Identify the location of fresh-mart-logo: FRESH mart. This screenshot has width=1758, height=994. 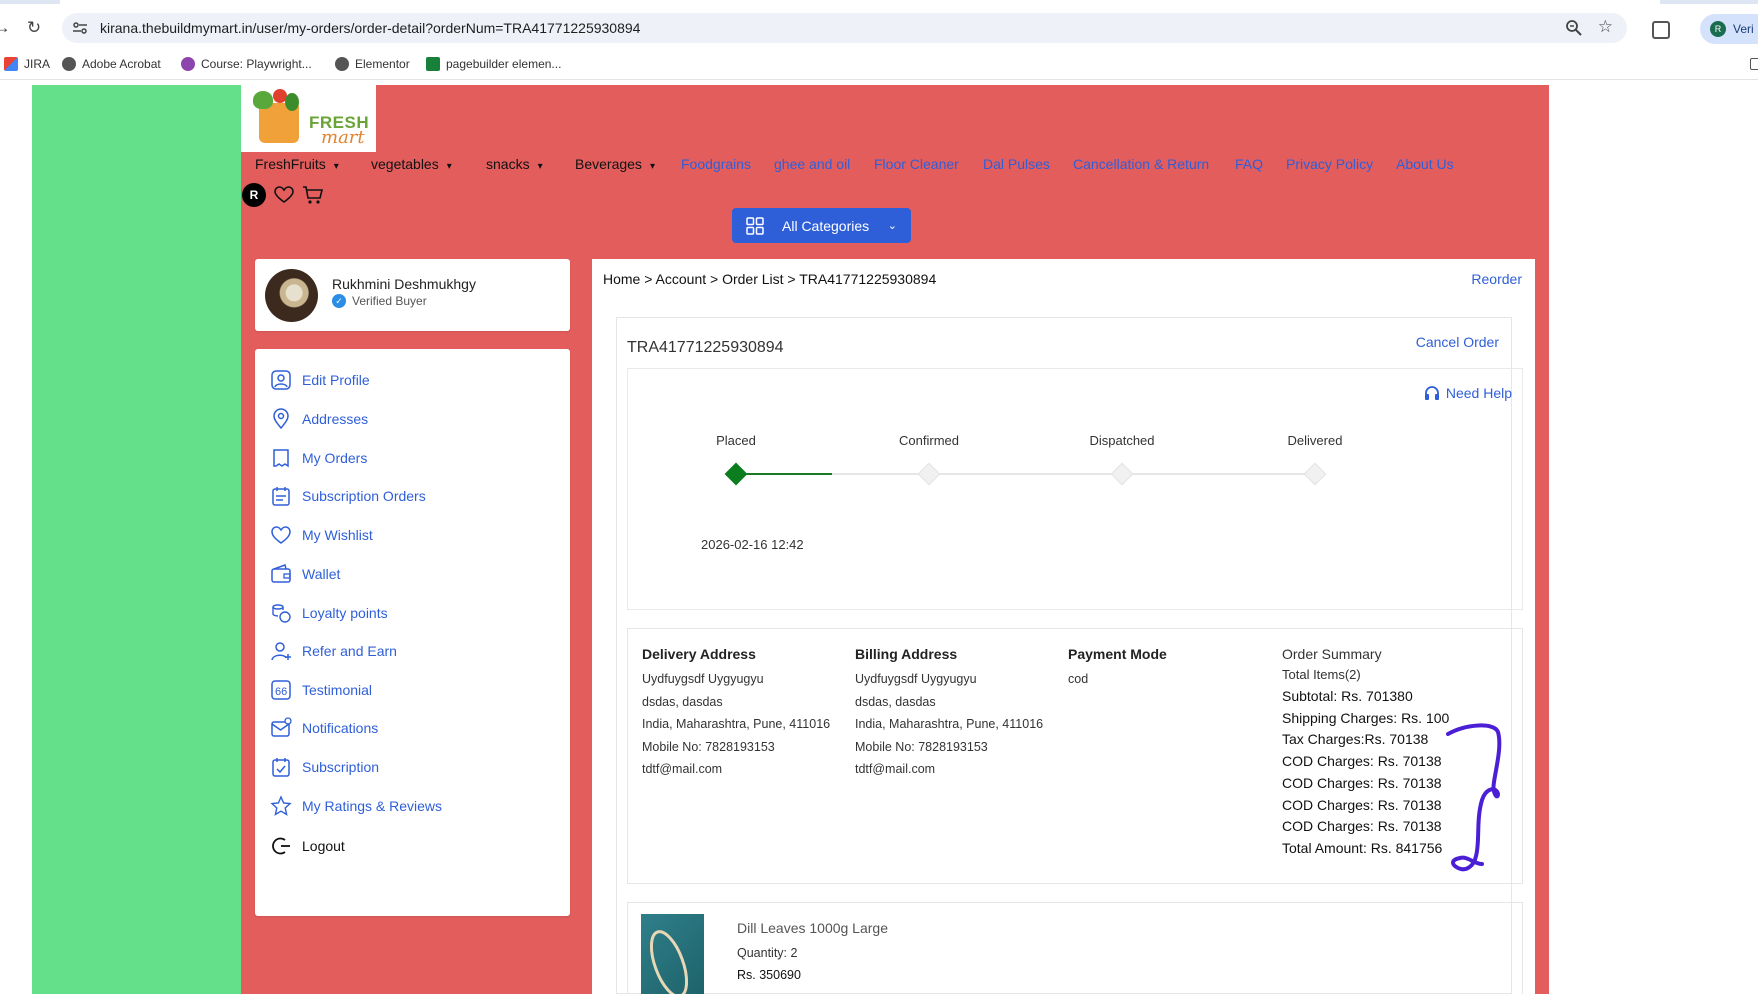
(308, 118).